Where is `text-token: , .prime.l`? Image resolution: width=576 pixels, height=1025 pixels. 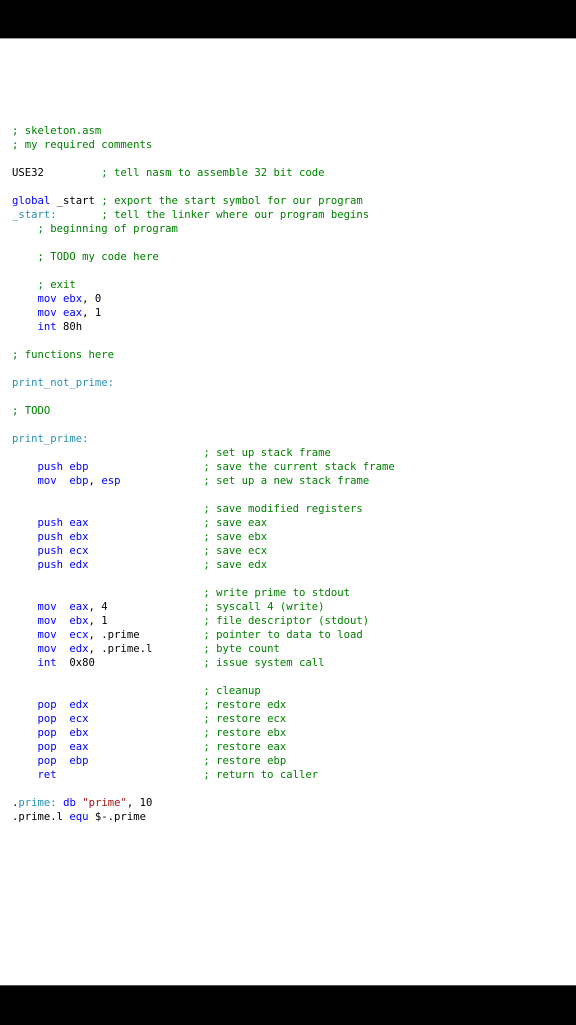 text-token: , .prime.l is located at coordinates (146, 649).